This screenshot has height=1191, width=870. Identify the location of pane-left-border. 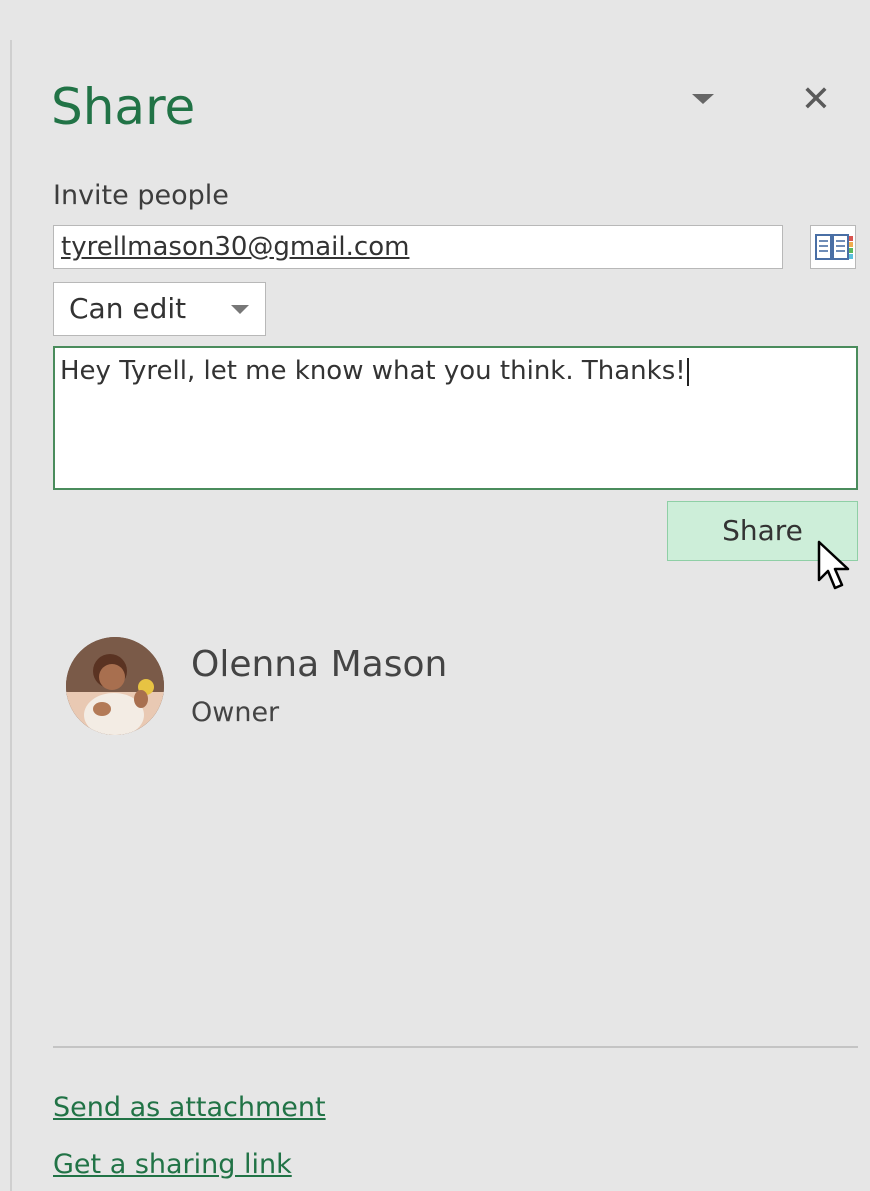
(11, 615).